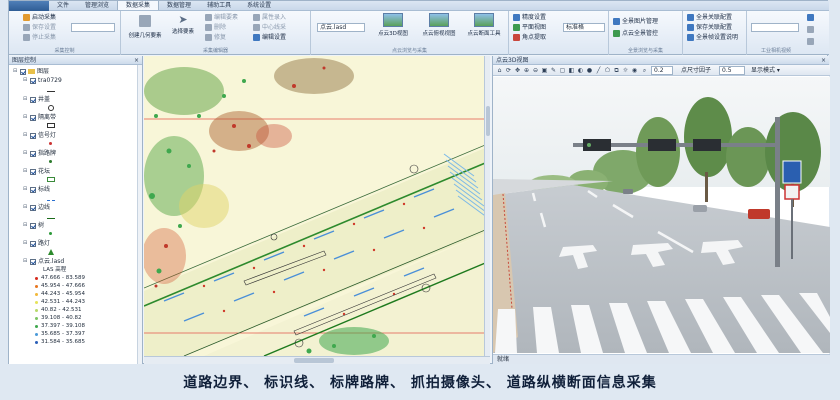  I want to click on tab-settings: 系统设置, so click(259, 5).